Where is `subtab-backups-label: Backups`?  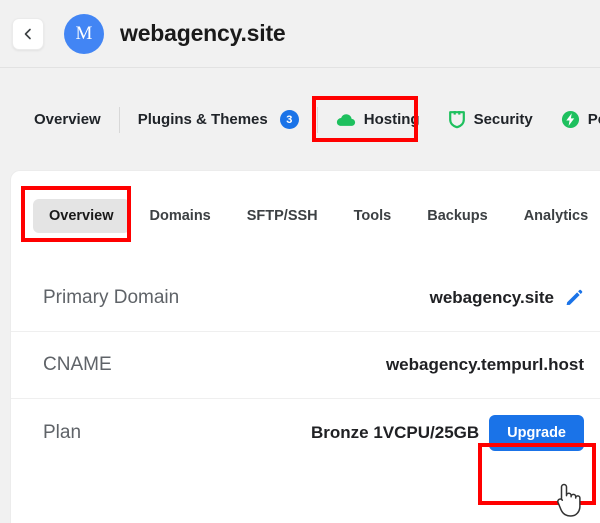 subtab-backups-label: Backups is located at coordinates (457, 216).